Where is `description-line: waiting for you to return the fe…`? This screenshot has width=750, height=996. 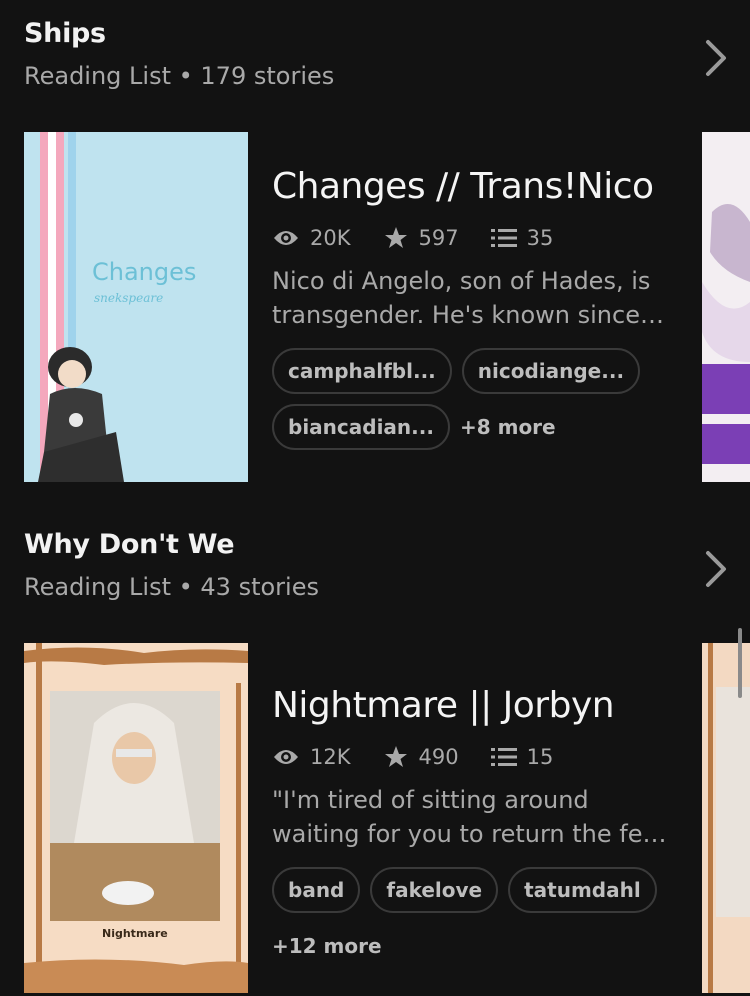
description-line: waiting for you to return the fe… is located at coordinates (469, 834).